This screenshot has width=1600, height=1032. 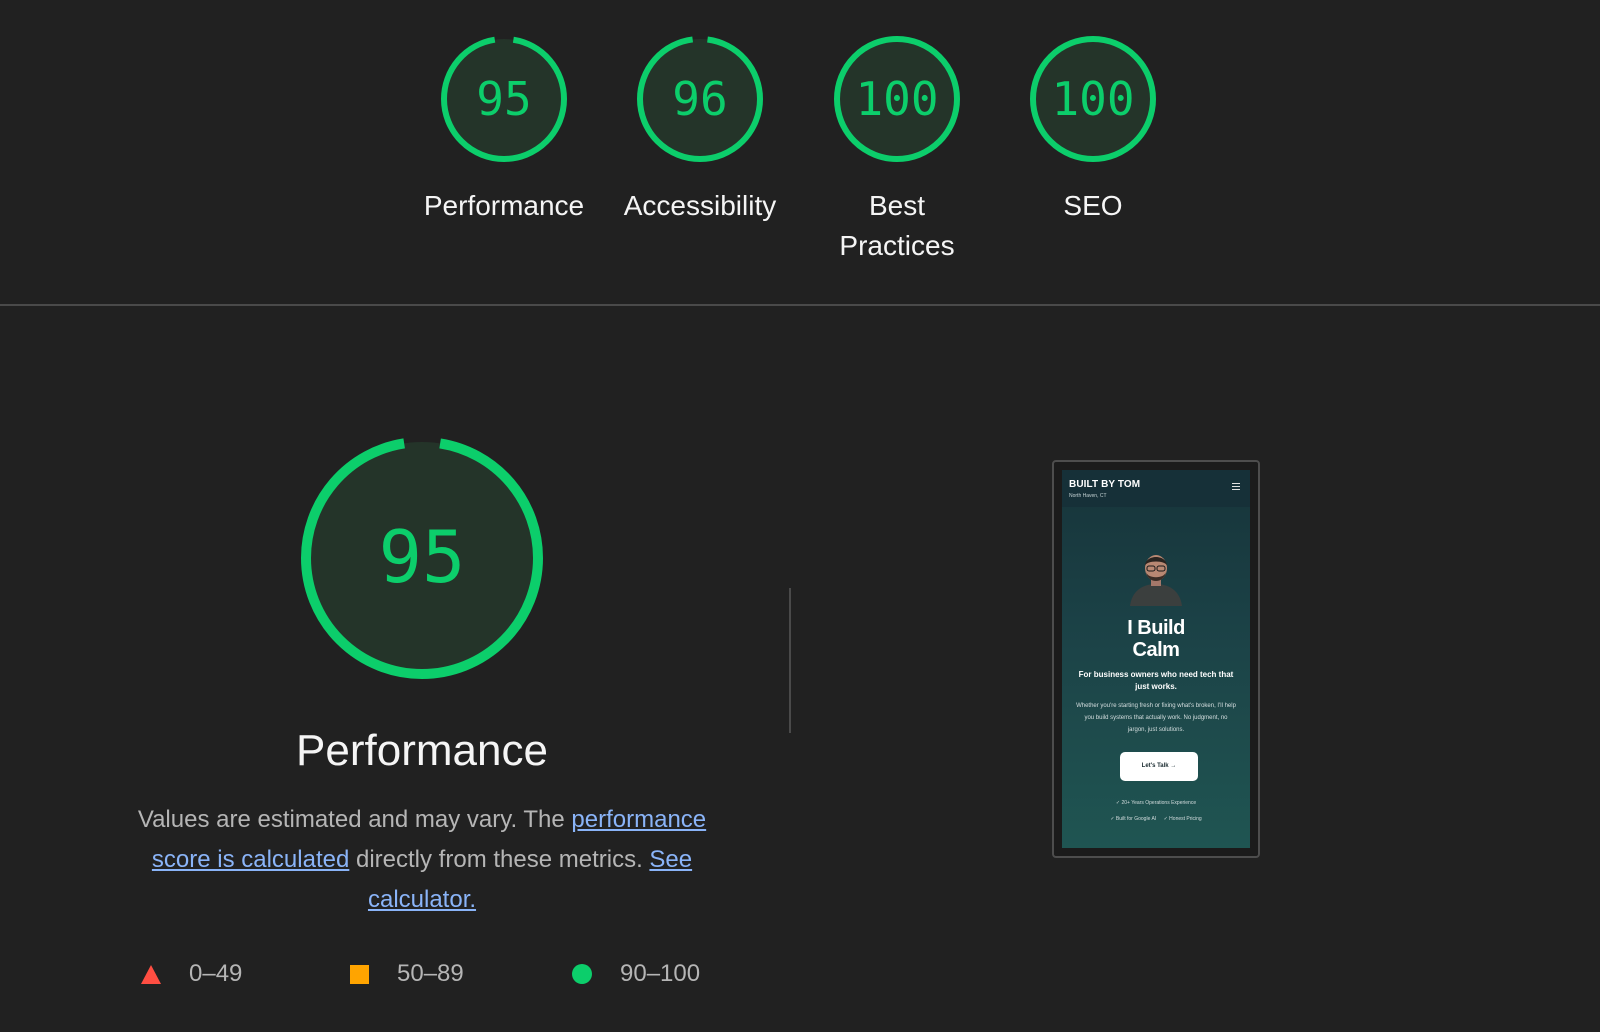 I want to click on accessibility-label: Accessibility, so click(x=700, y=205).